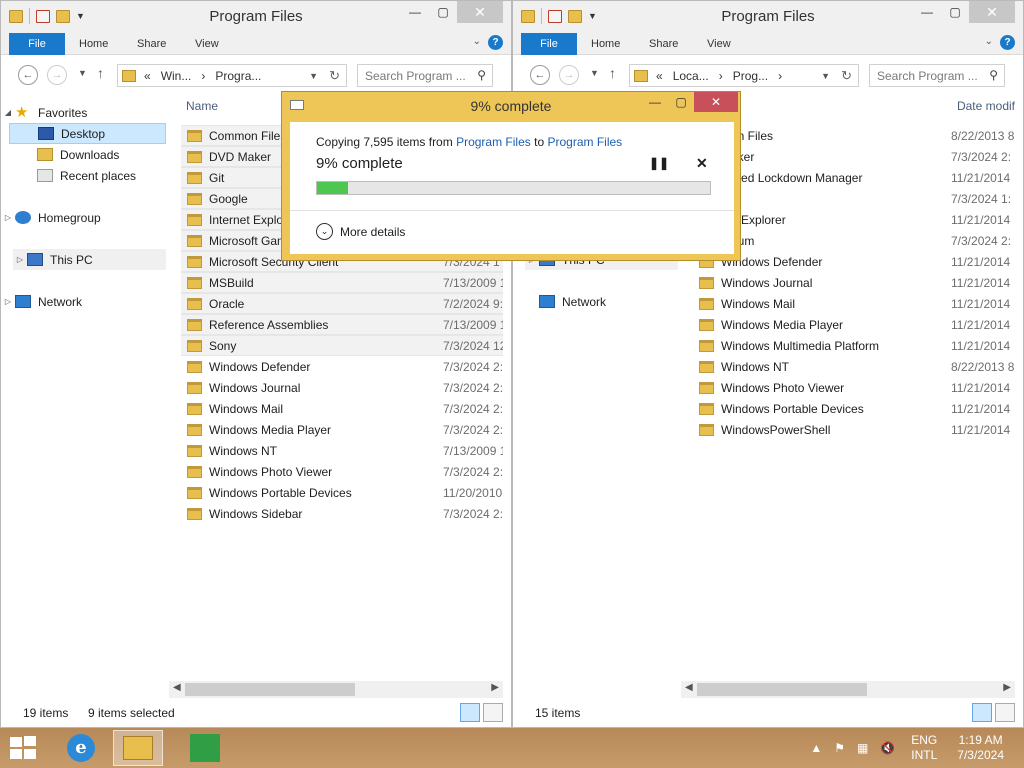 The width and height of the screenshot is (1024, 768). Describe the element at coordinates (659, 163) in the screenshot. I see `pause-button: ❚❚` at that location.